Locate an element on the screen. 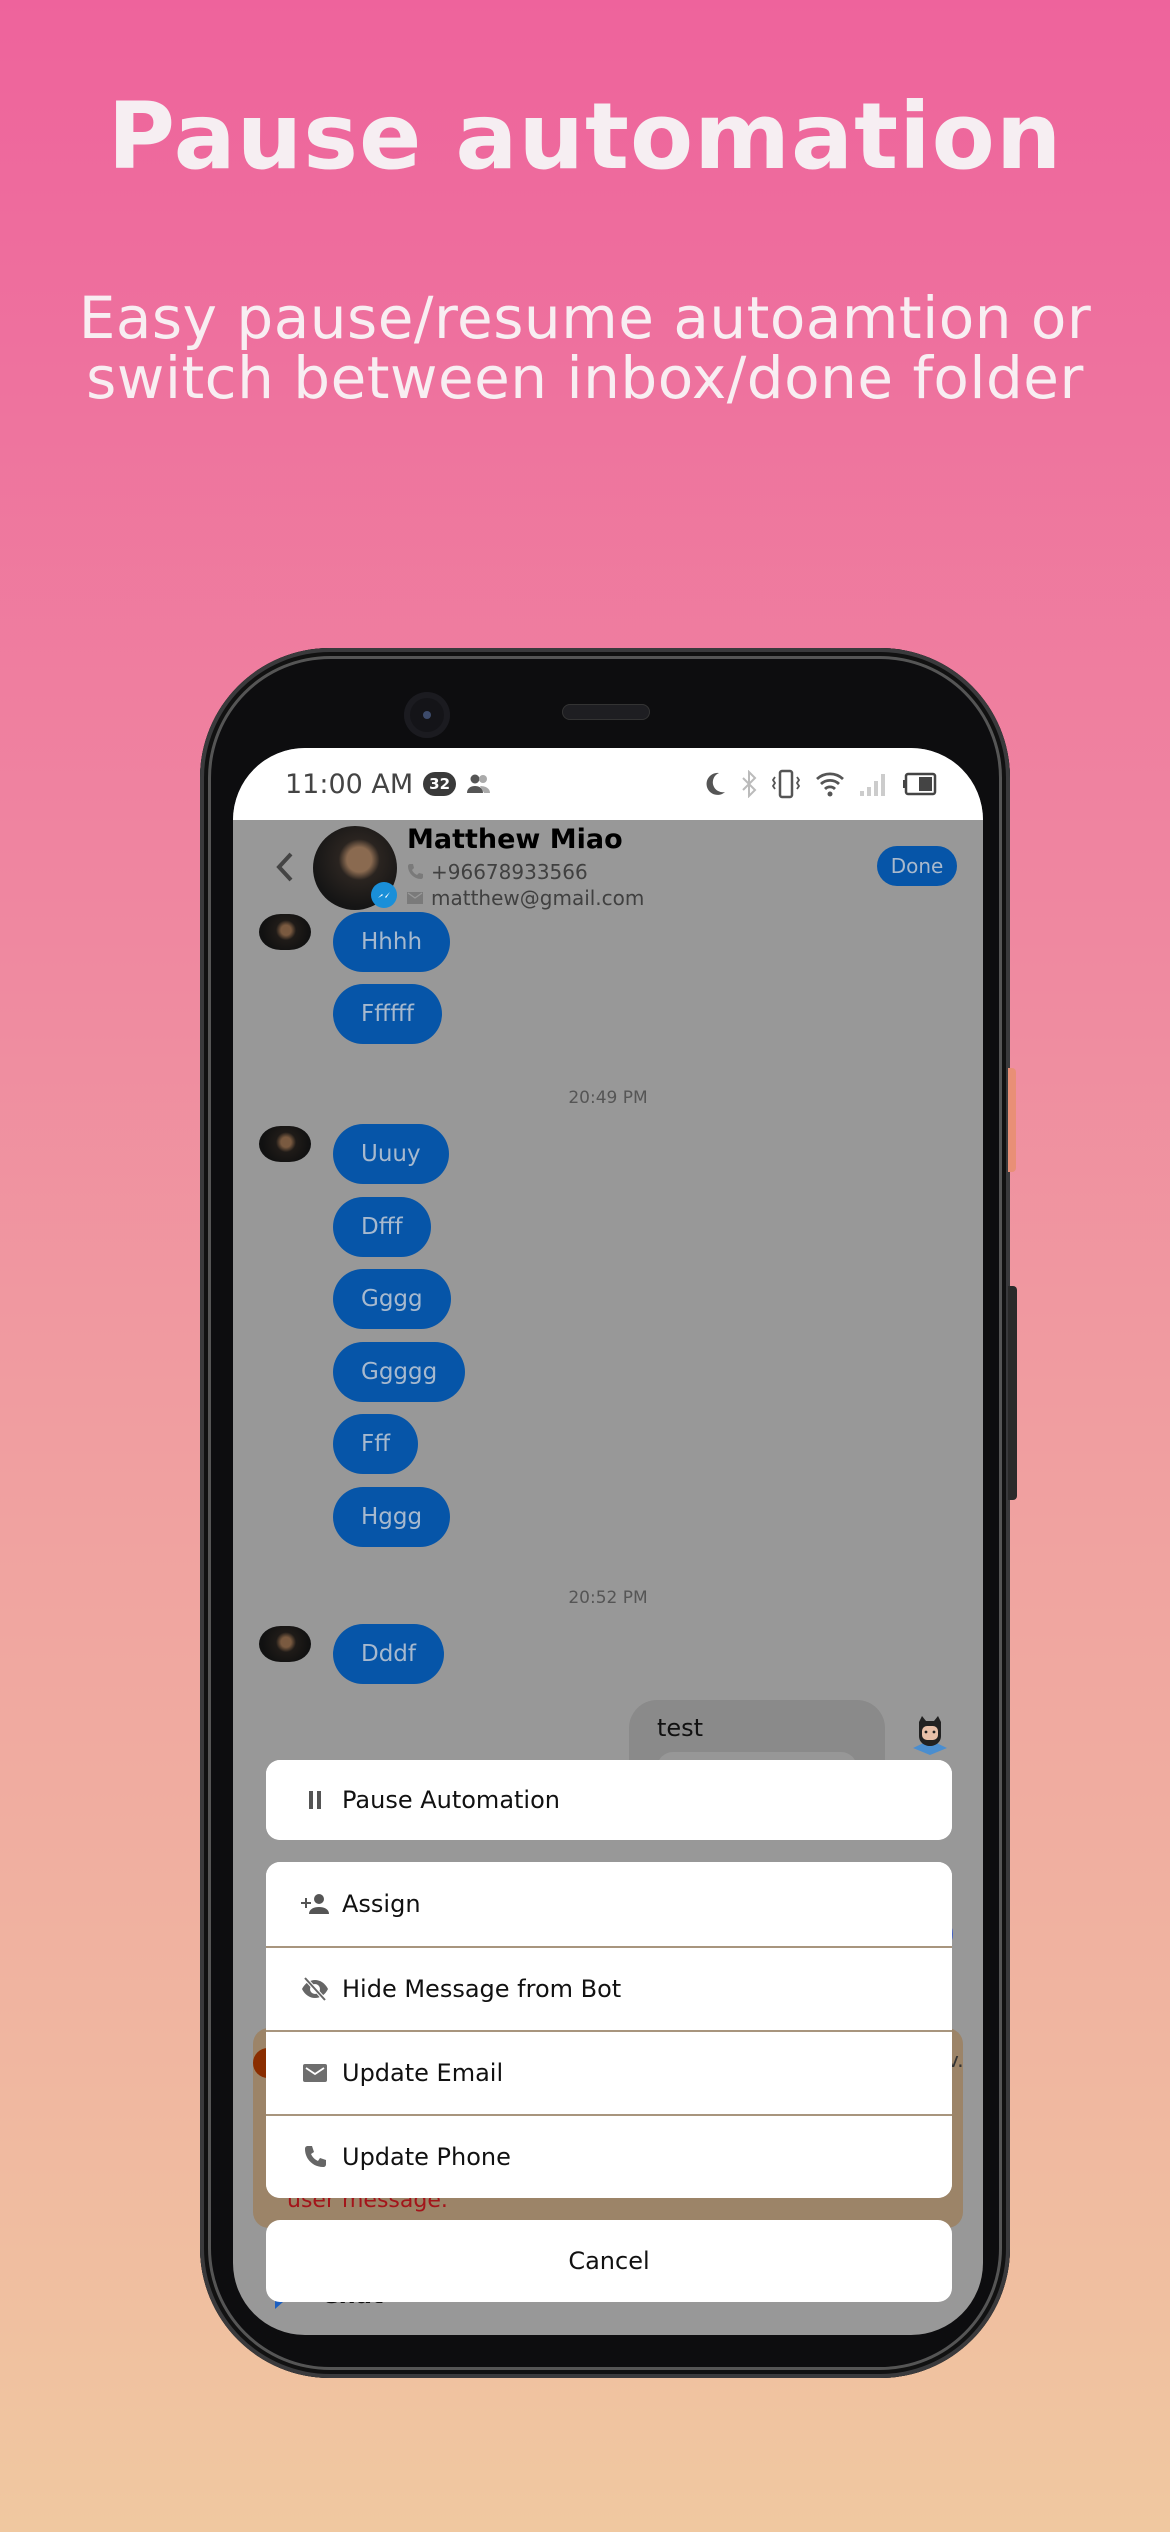  option-label: Update Email is located at coordinates (423, 2073).